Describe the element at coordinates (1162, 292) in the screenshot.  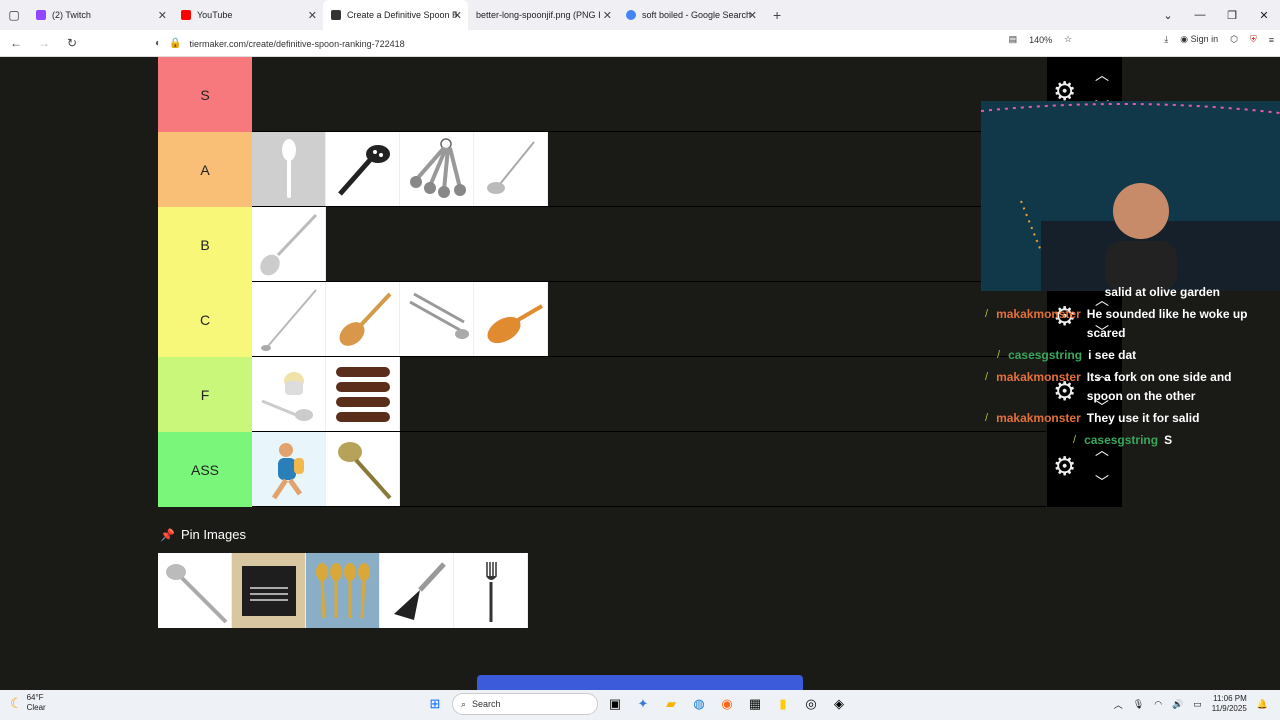
I see `chat-message: salid at olive garden` at that location.